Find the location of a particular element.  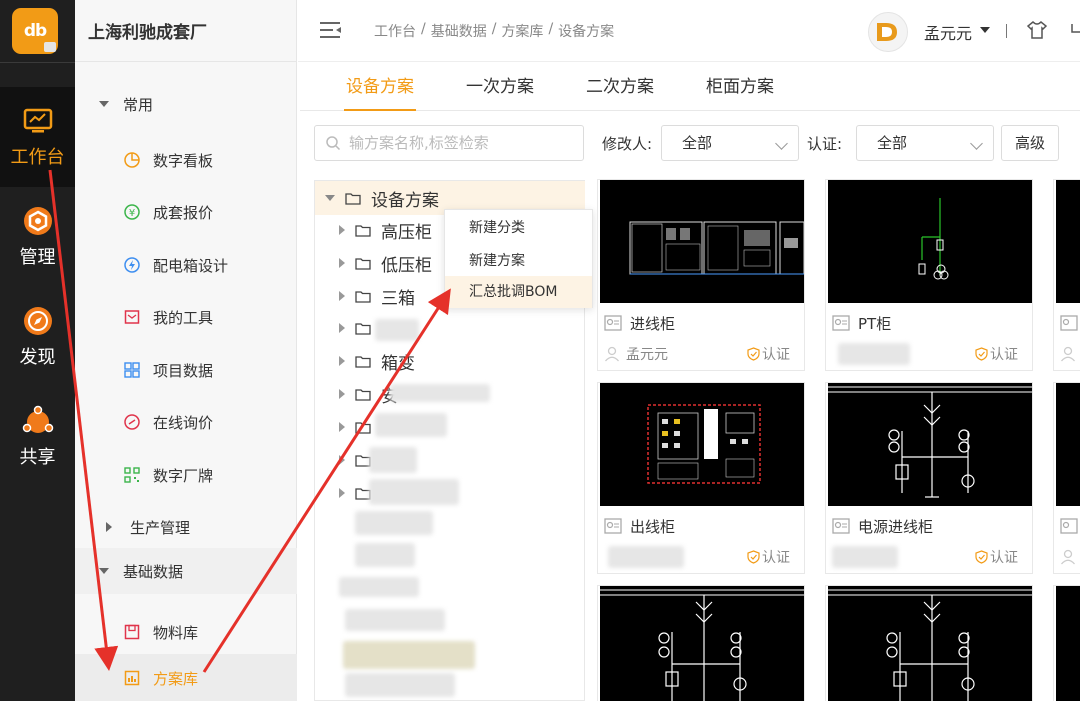

context-menu: 新建分类 新建方案 汇总批调BOM is located at coordinates (518, 258).